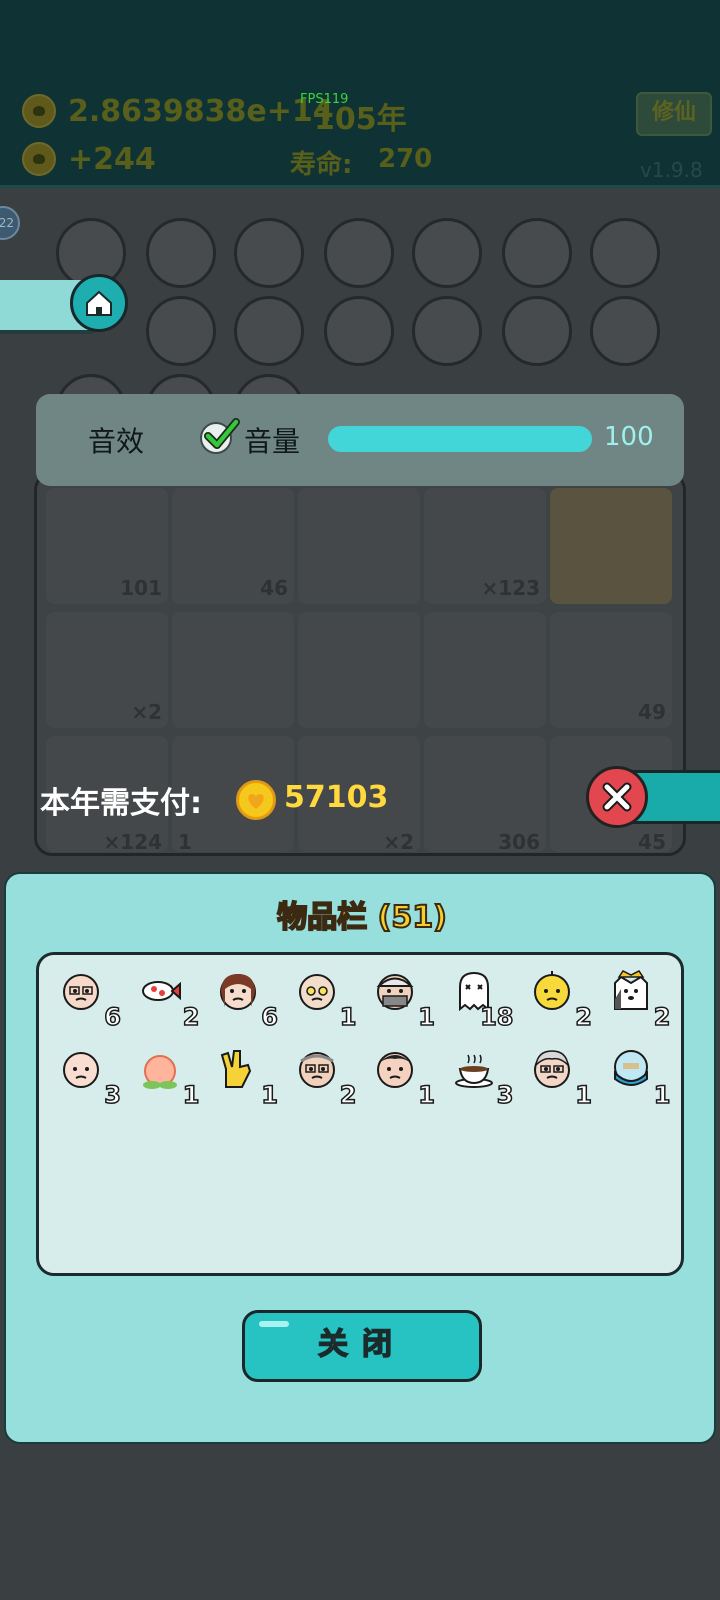 The height and width of the screenshot is (1600, 720). Describe the element at coordinates (10, 223) in the screenshot. I see `notification-badge: 22` at that location.